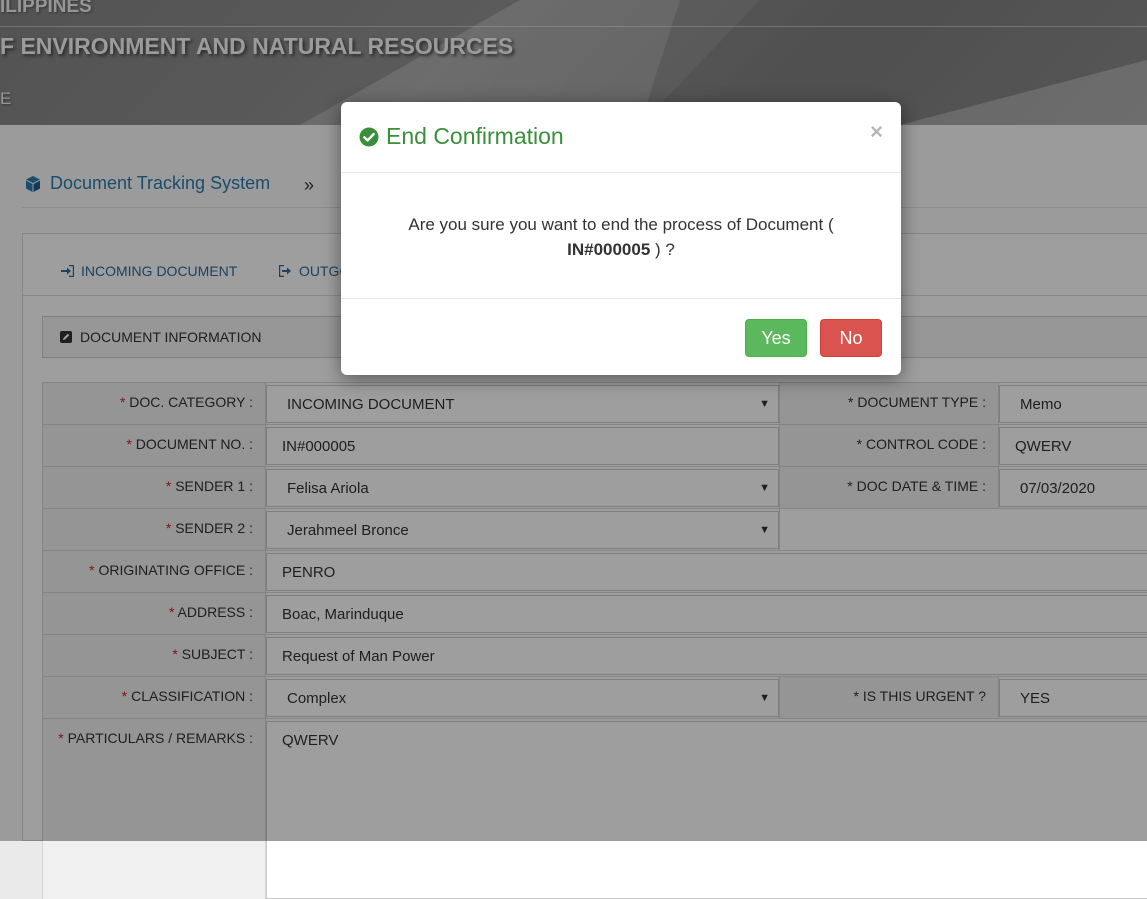 This screenshot has width=1147, height=899. I want to click on dialog-title: End Confirmation, so click(461, 136).